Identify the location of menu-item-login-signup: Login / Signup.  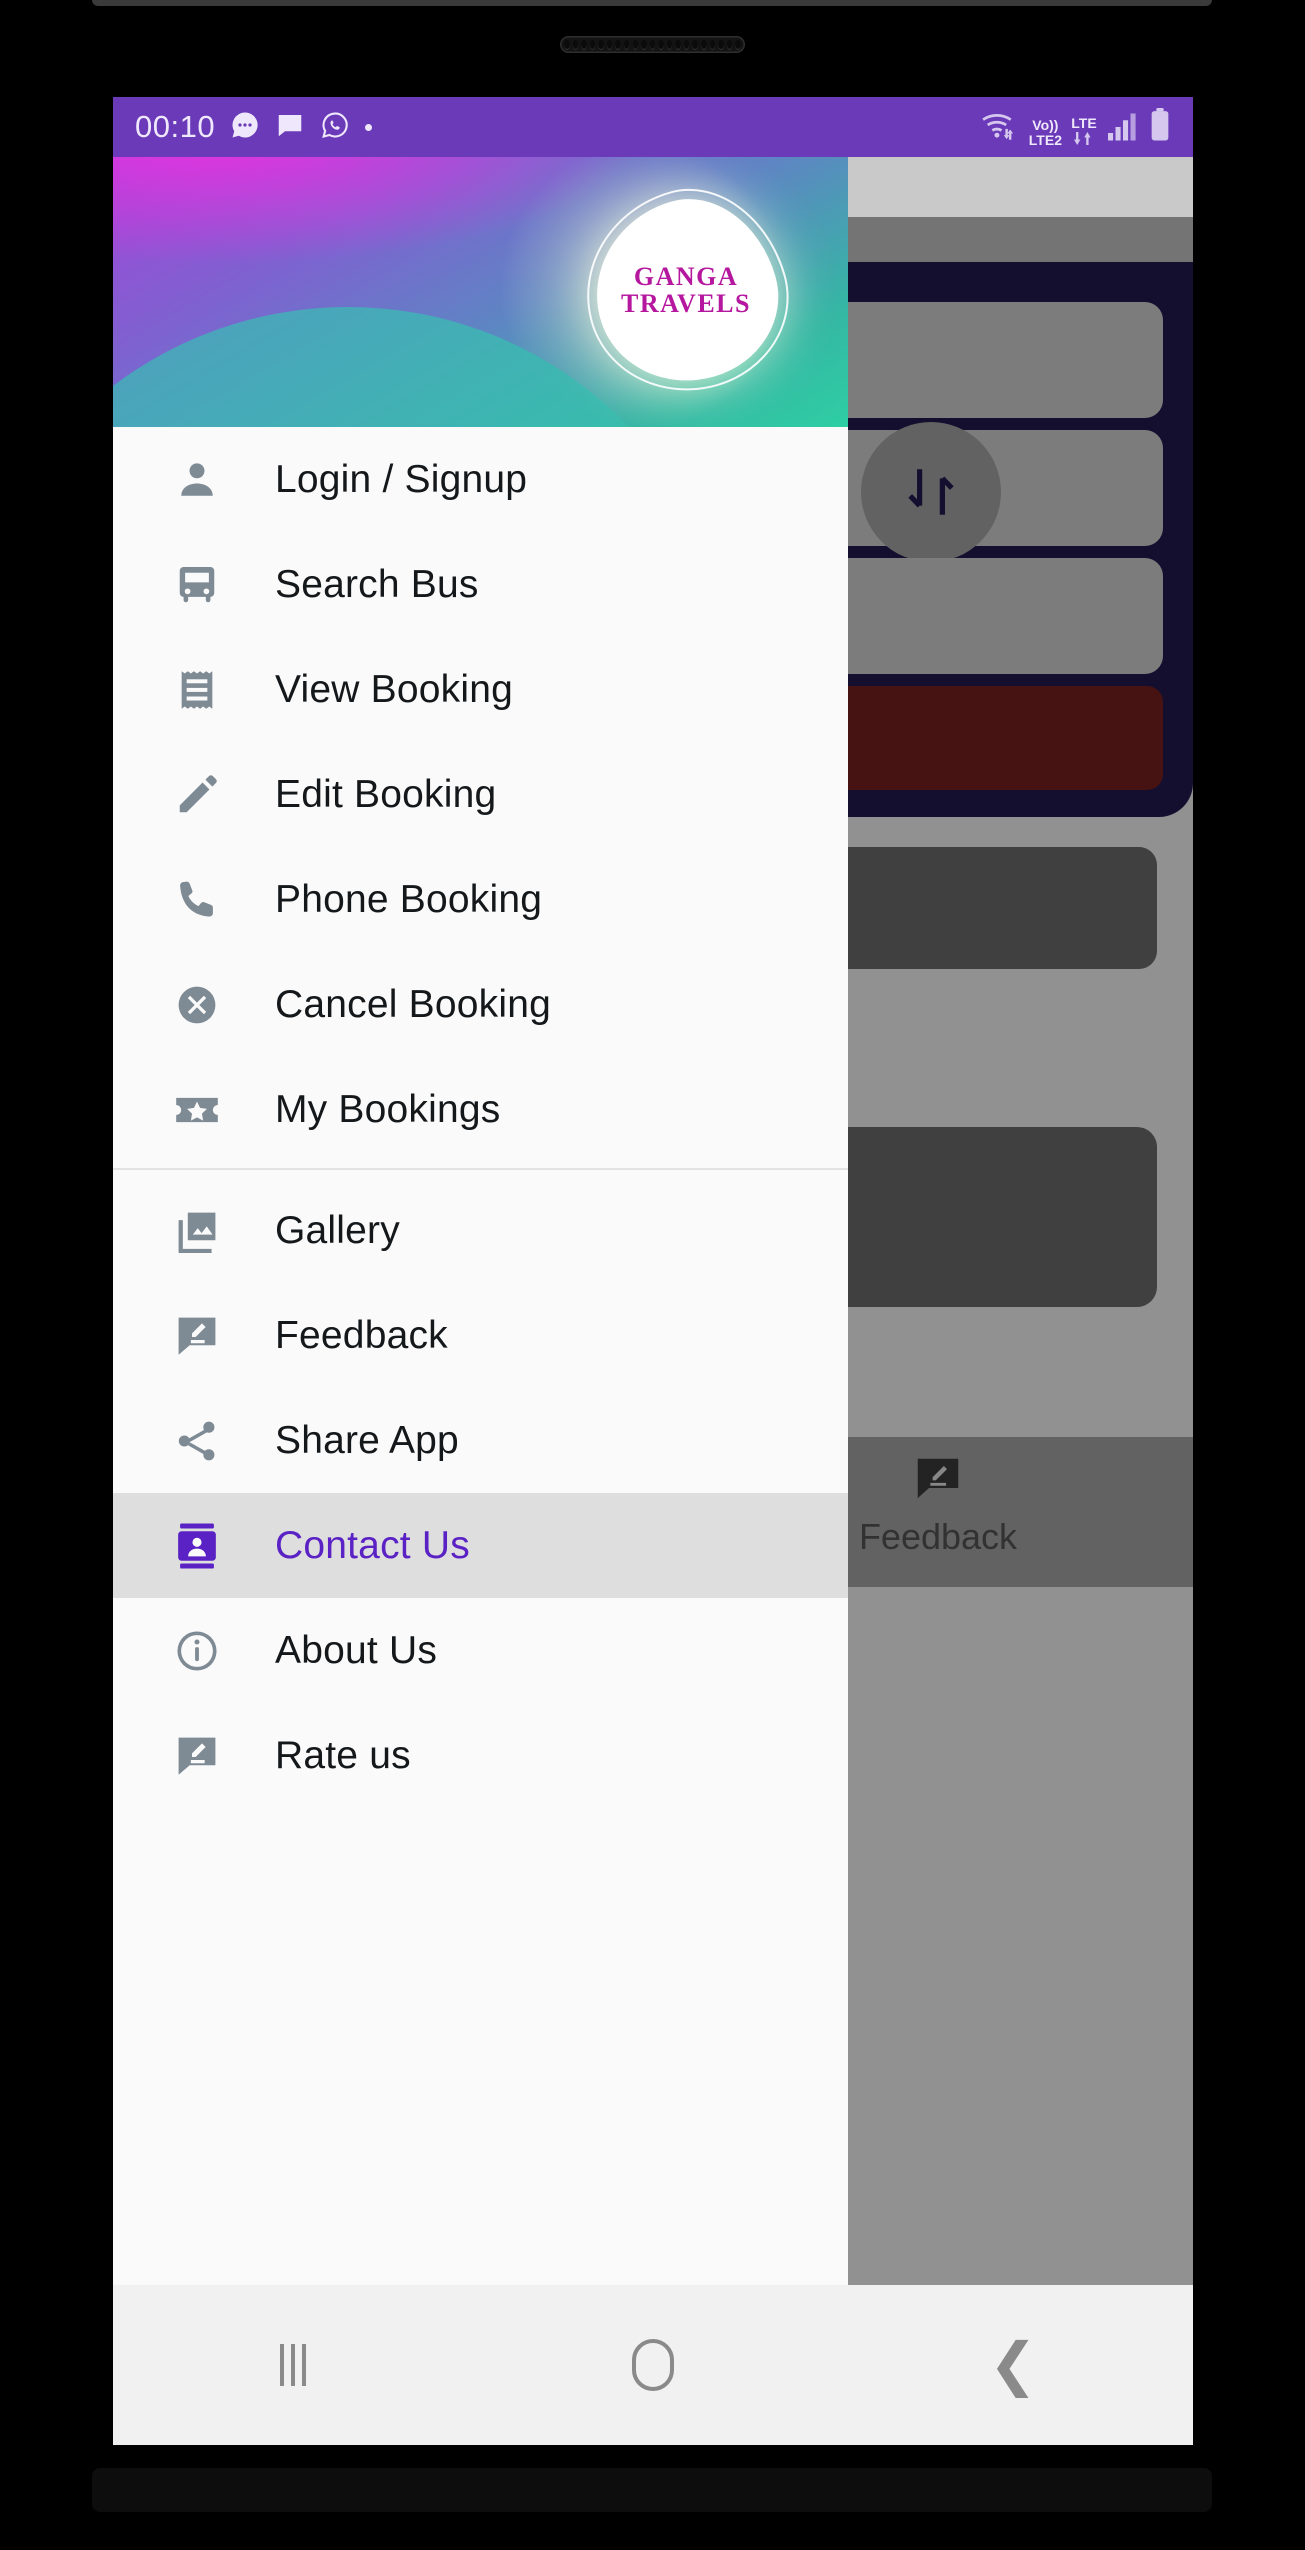
(480, 479).